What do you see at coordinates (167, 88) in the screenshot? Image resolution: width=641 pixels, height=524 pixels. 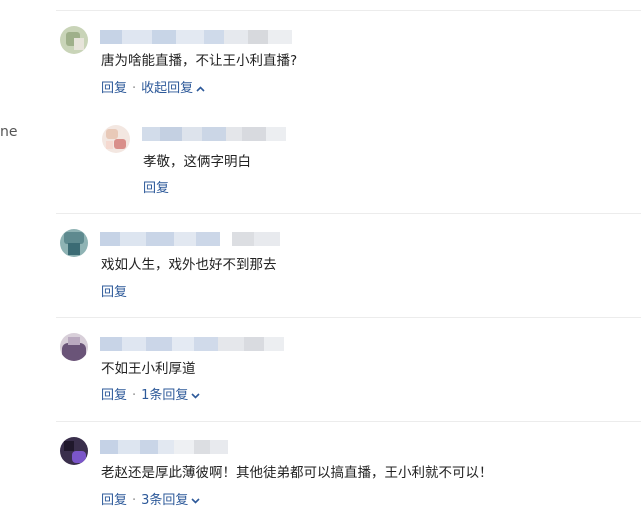 I see `collapse-replies-label: 收起回复` at bounding box center [167, 88].